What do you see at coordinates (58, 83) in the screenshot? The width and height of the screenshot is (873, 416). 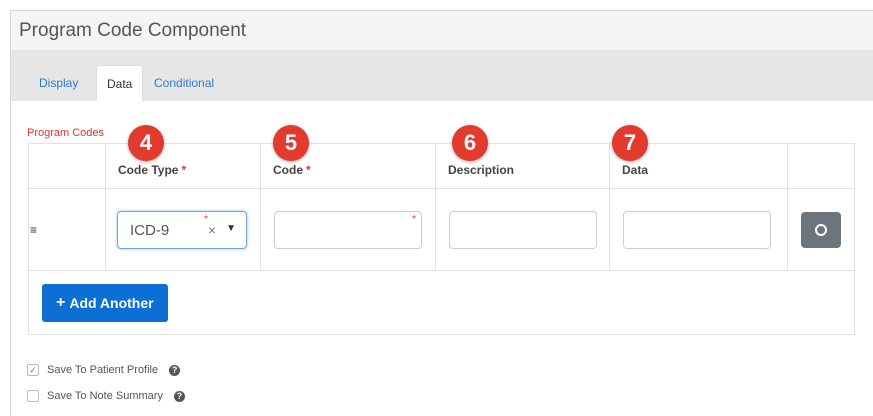 I see `tab-display: Display` at bounding box center [58, 83].